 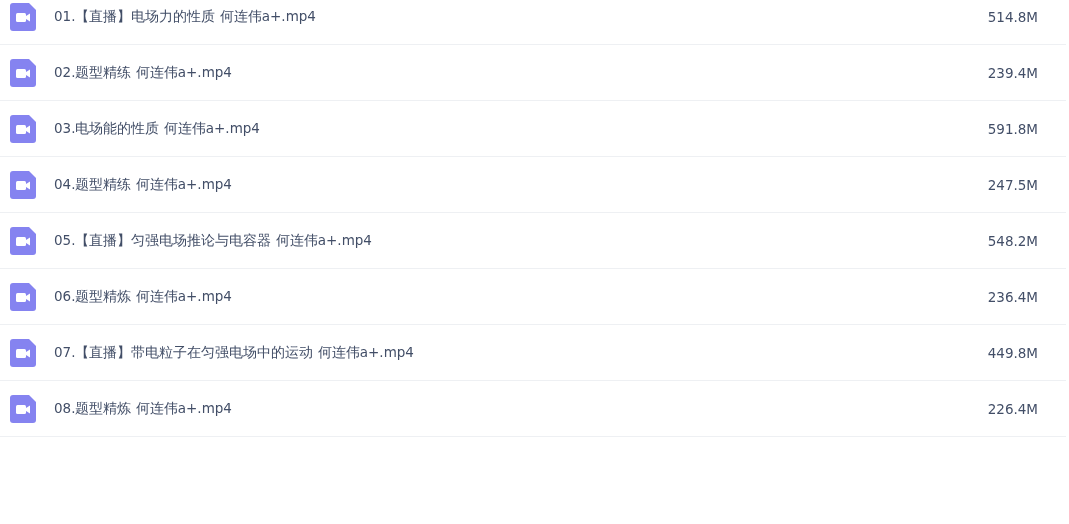 What do you see at coordinates (466, 16) in the screenshot?
I see `file-name: 01.【直播】电场力的性质 何连伟a+.mp4` at bounding box center [466, 16].